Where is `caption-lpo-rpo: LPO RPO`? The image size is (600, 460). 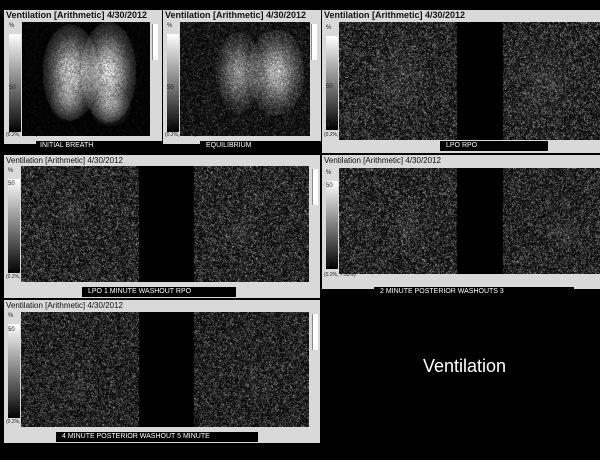 caption-lpo-rpo: LPO RPO is located at coordinates (494, 146).